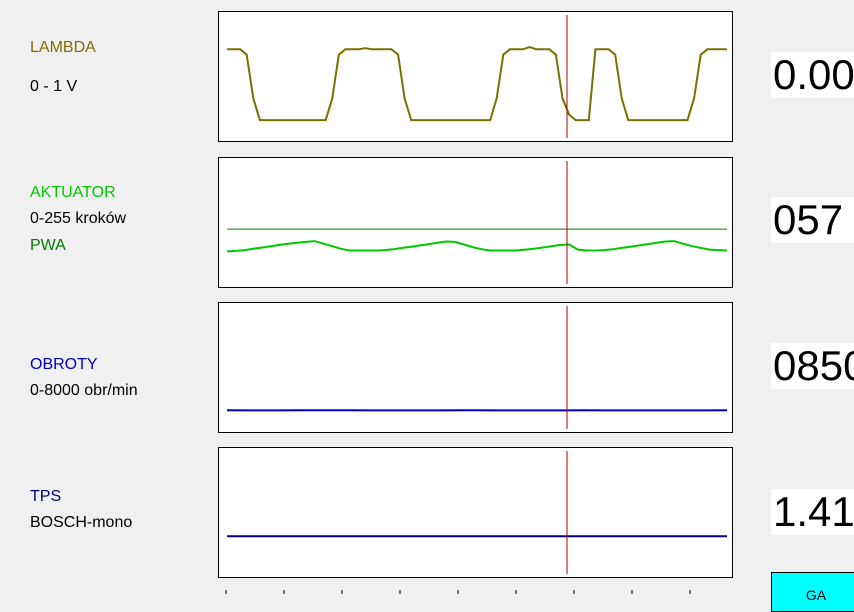 The width and height of the screenshot is (854, 612). What do you see at coordinates (84, 391) in the screenshot?
I see `obroty-range: 0-8000 obr/min` at bounding box center [84, 391].